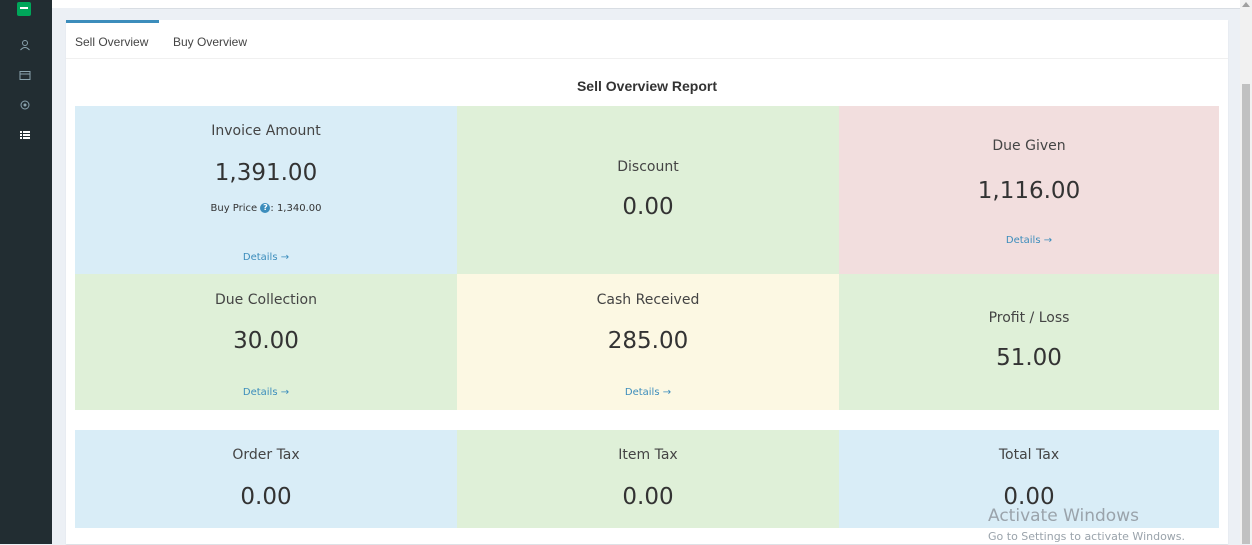  I want to click on buy-price-line: Buy Price ?: 1,340.00, so click(266, 208).